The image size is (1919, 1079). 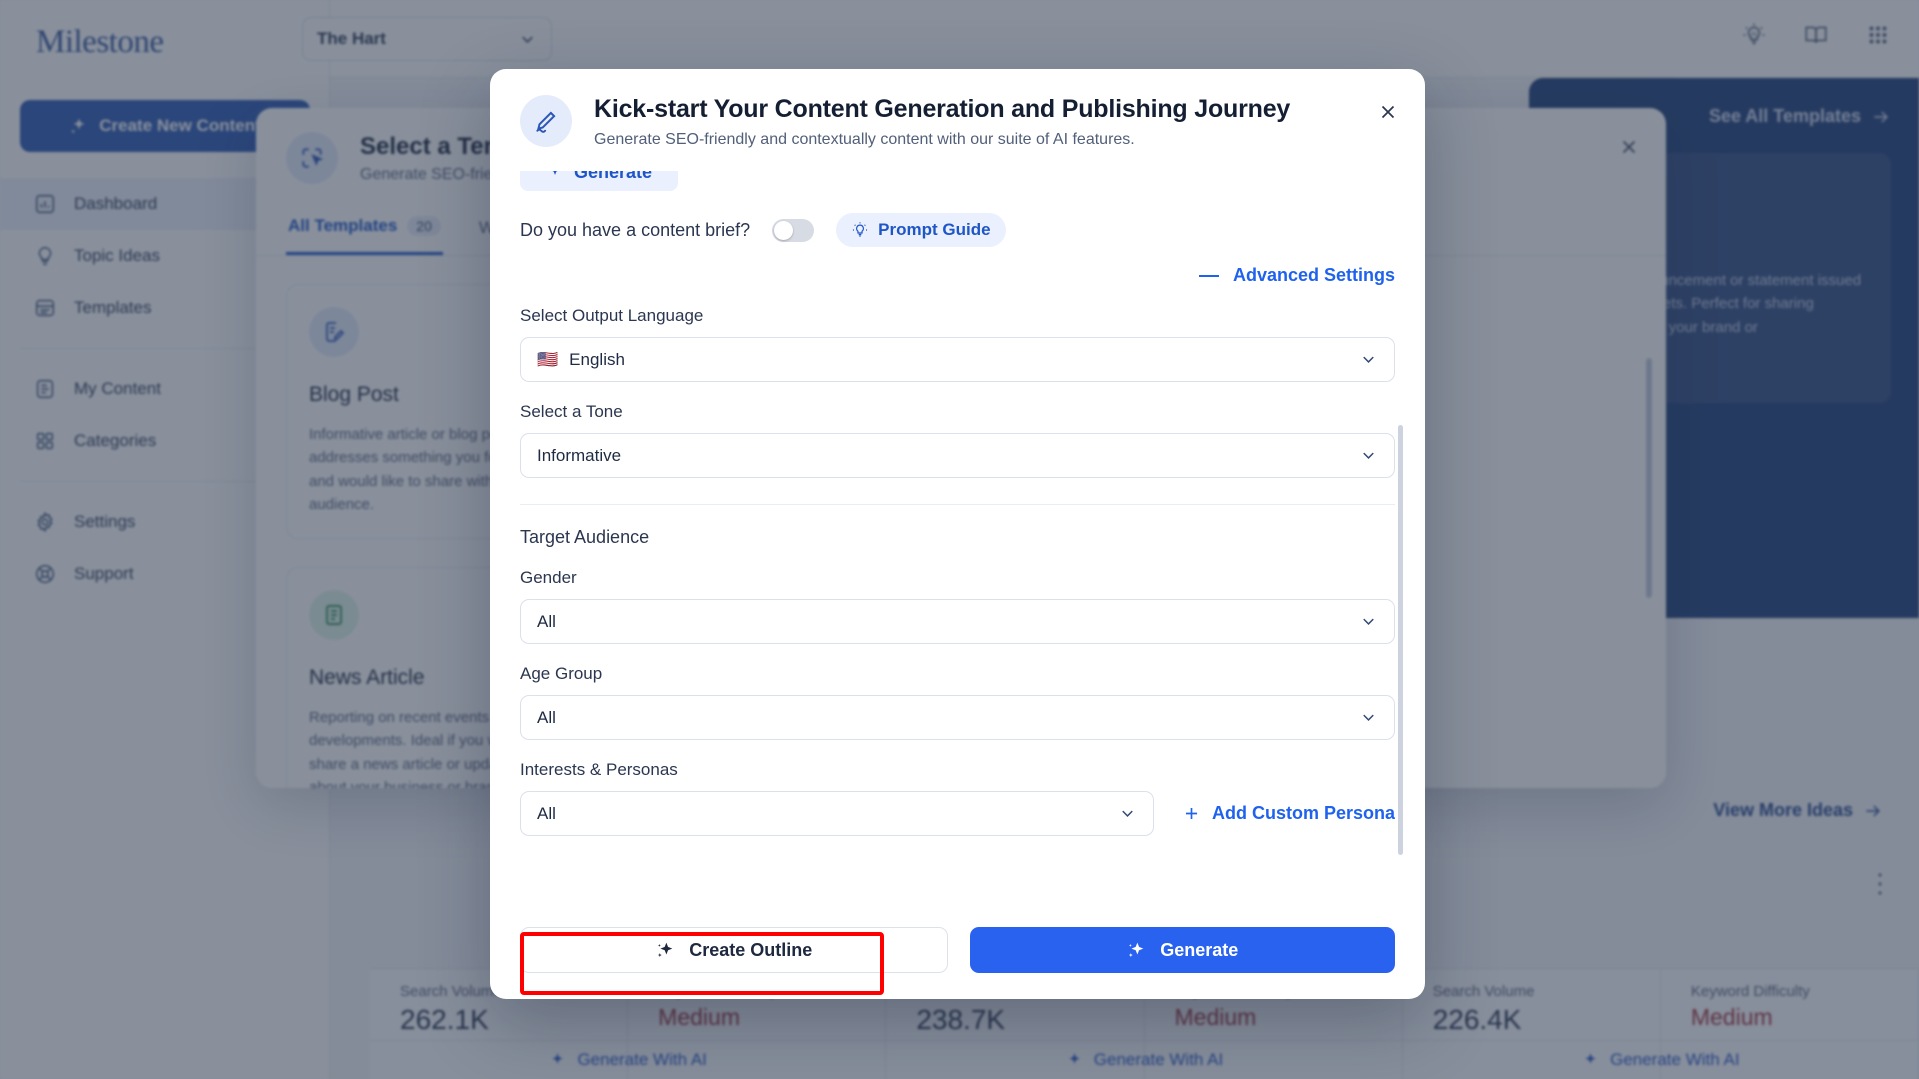 I want to click on generate-button-label: Generate, so click(x=1199, y=949).